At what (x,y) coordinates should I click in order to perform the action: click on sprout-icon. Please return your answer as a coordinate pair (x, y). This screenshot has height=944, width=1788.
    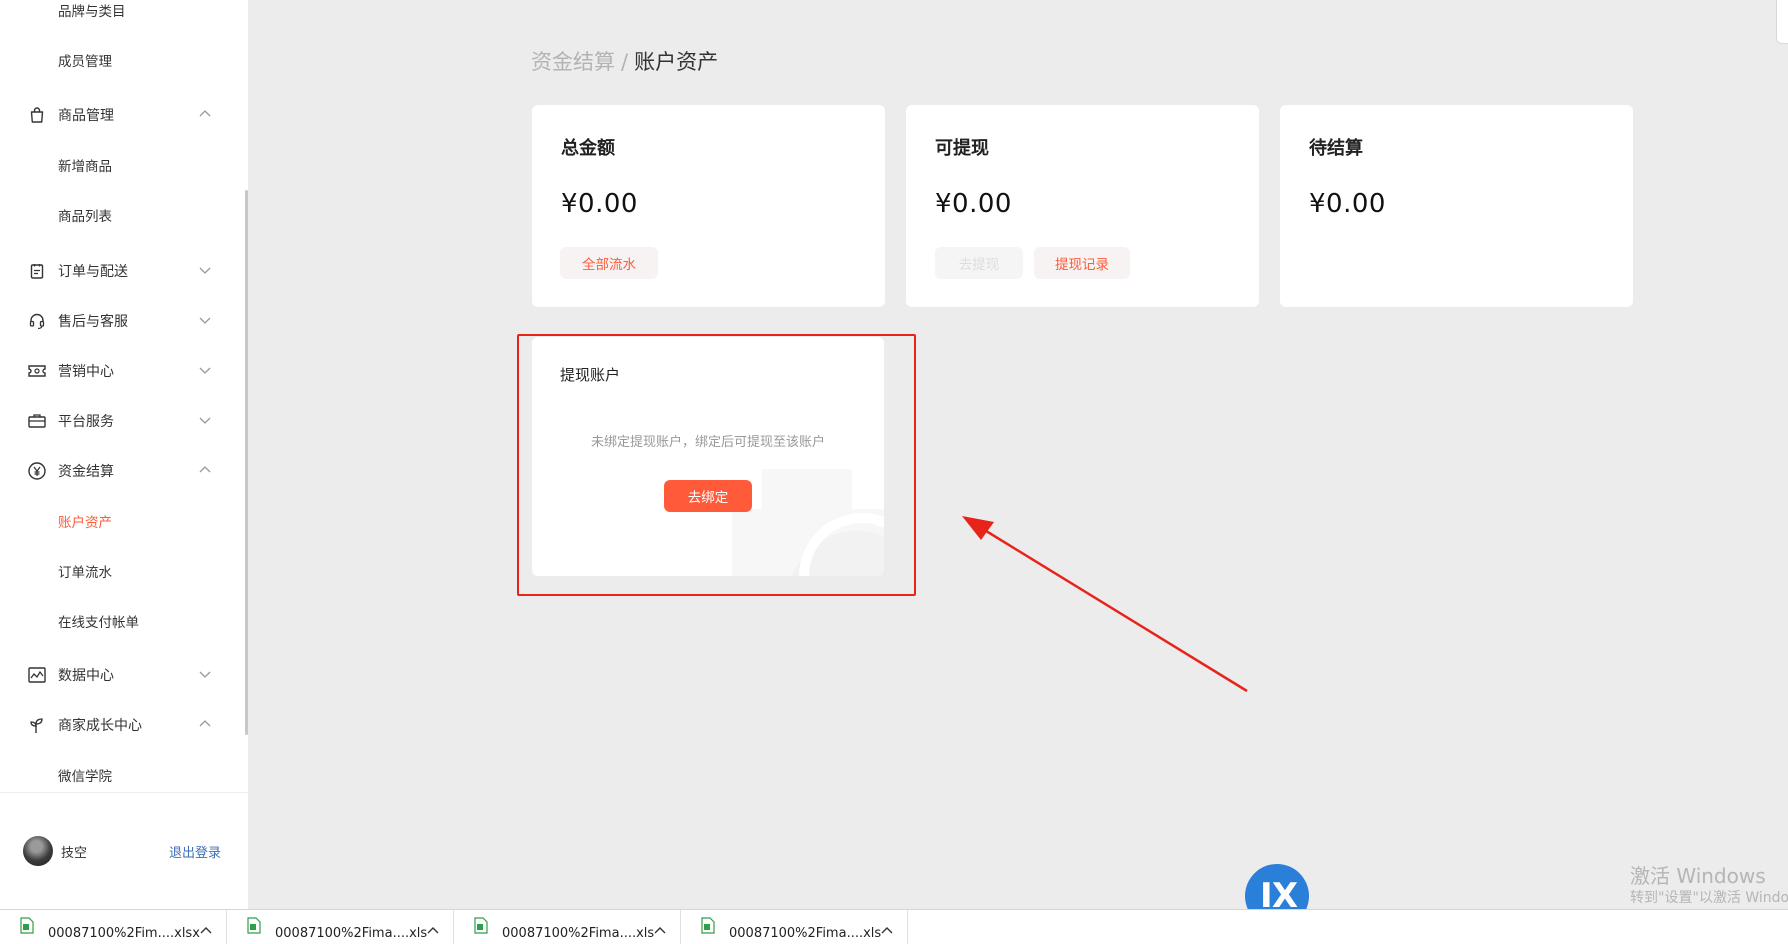
    Looking at the image, I should click on (37, 725).